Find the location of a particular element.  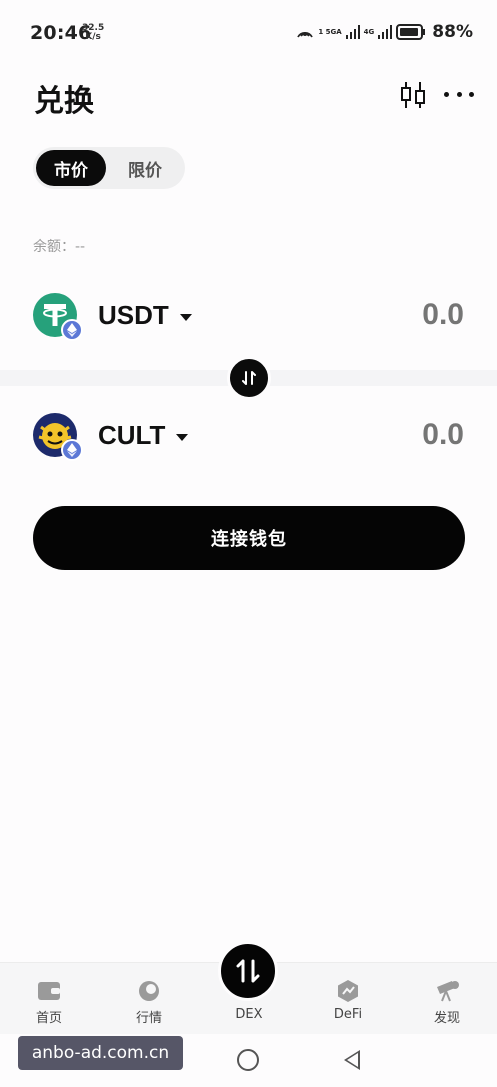

page-title: 兑换 is located at coordinates (64, 101).